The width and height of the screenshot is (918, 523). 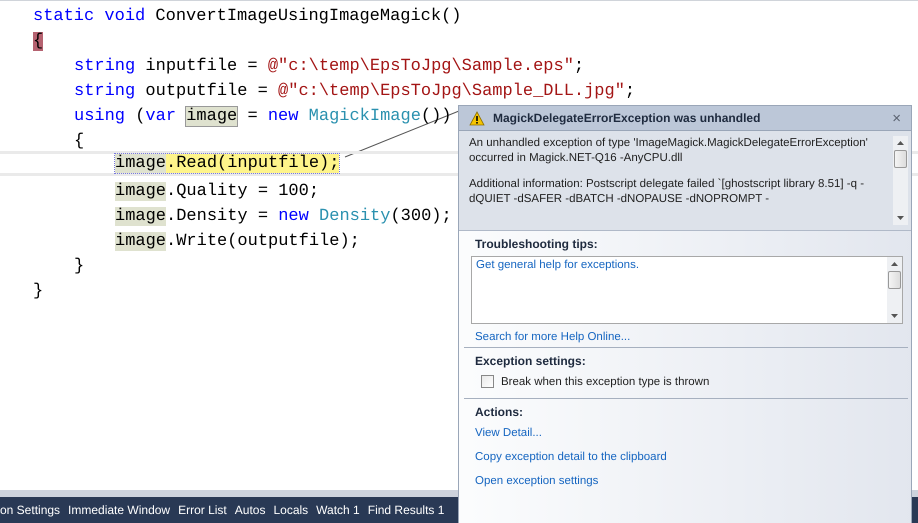 What do you see at coordinates (421, 216) in the screenshot?
I see `code-token: (300);` at bounding box center [421, 216].